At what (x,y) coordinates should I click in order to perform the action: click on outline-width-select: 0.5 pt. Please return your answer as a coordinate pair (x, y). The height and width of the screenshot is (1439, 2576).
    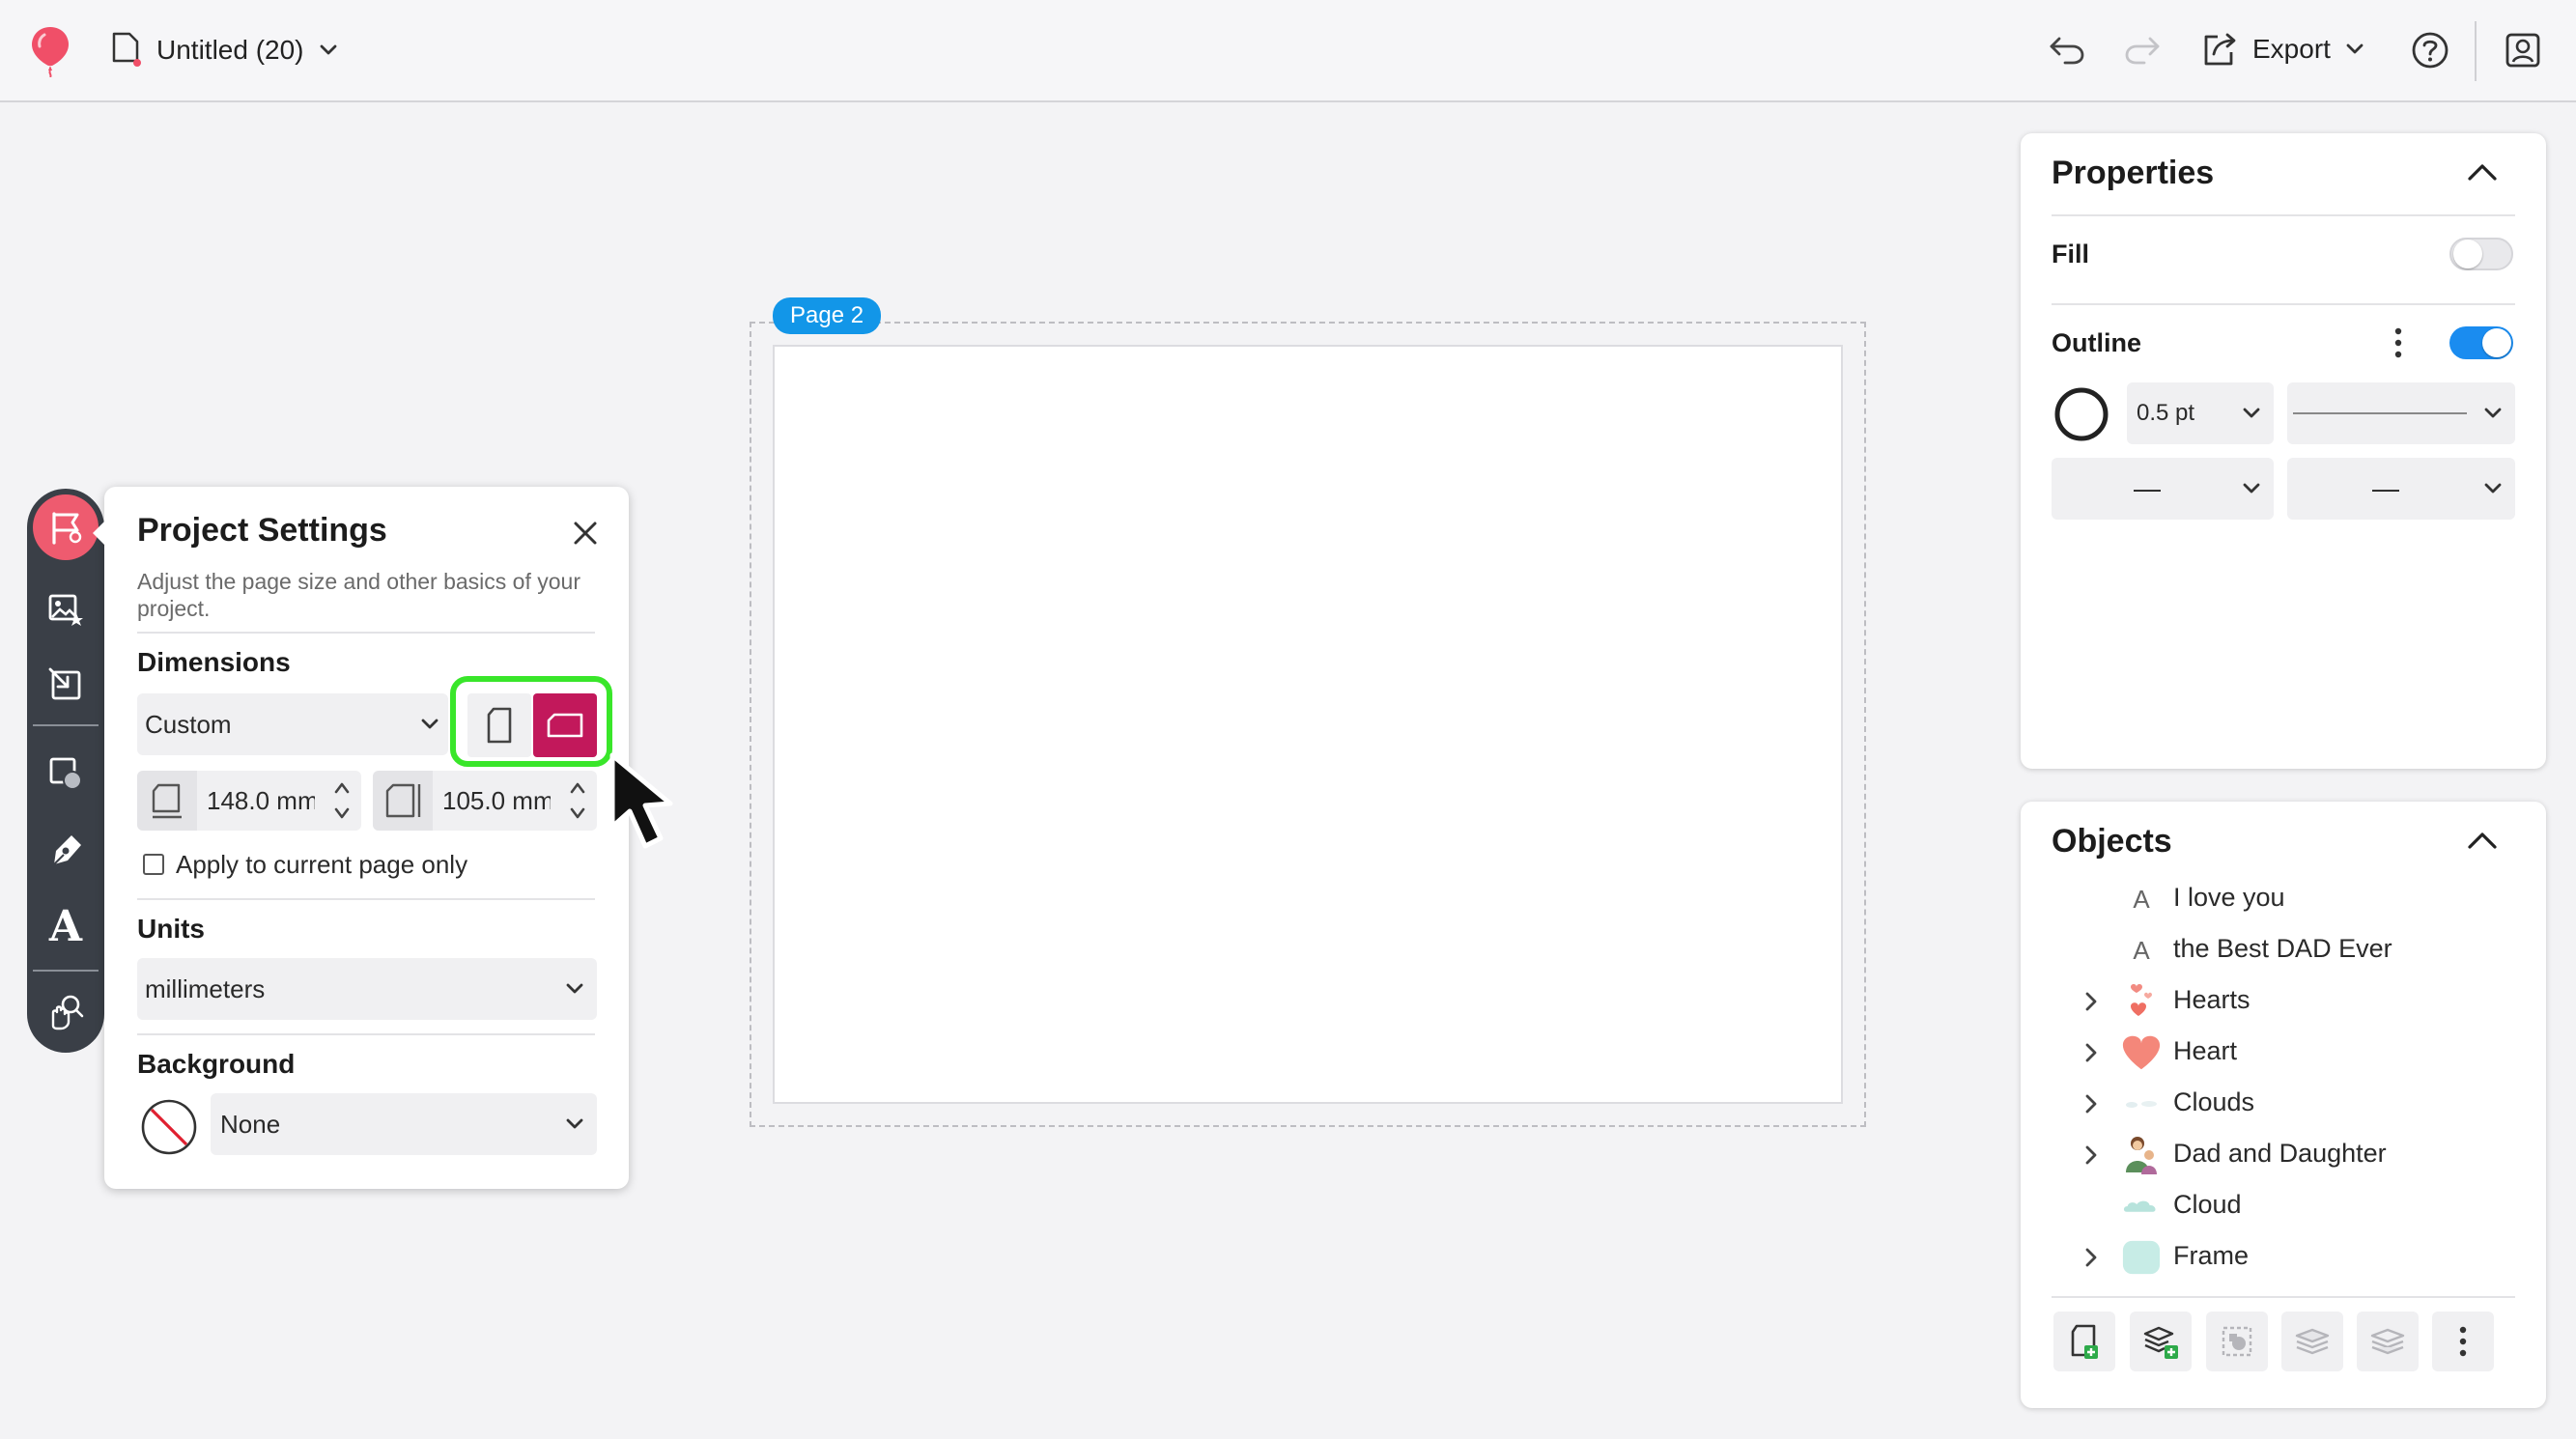
    Looking at the image, I should click on (2200, 413).